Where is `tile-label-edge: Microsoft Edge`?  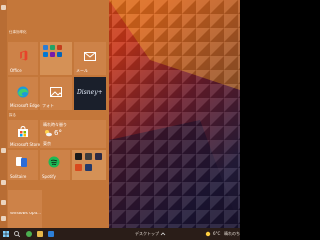 tile-label-edge: Microsoft Edge is located at coordinates (25, 105).